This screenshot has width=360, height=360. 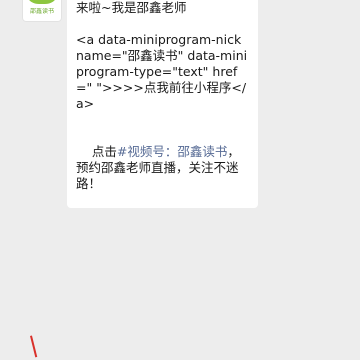 What do you see at coordinates (131, 7) in the screenshot?
I see `message-intro-text: 来啦~我是邵鑫老师` at bounding box center [131, 7].